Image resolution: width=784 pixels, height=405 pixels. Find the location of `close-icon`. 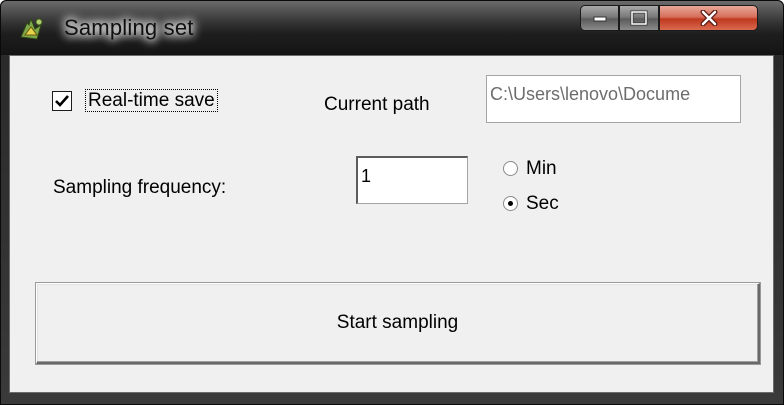

close-icon is located at coordinates (708, 18).